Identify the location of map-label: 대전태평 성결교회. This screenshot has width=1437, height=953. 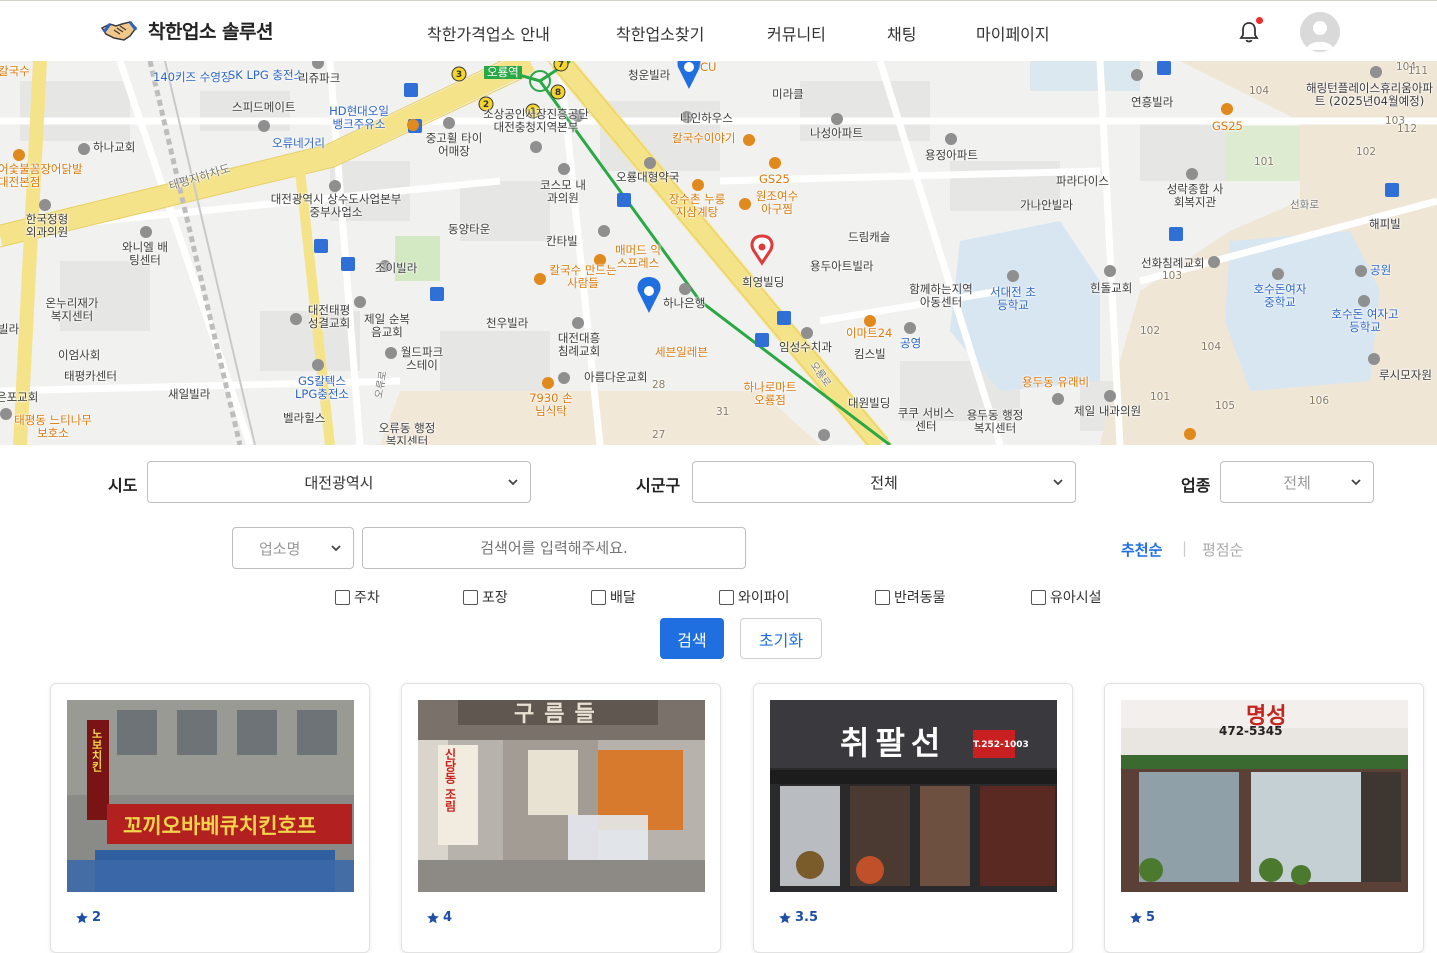
(329, 317).